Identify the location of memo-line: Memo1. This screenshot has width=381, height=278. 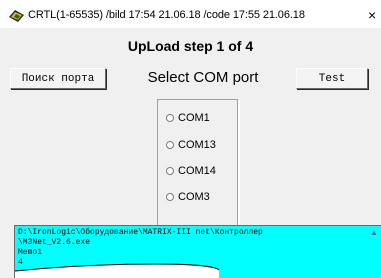
(30, 252).